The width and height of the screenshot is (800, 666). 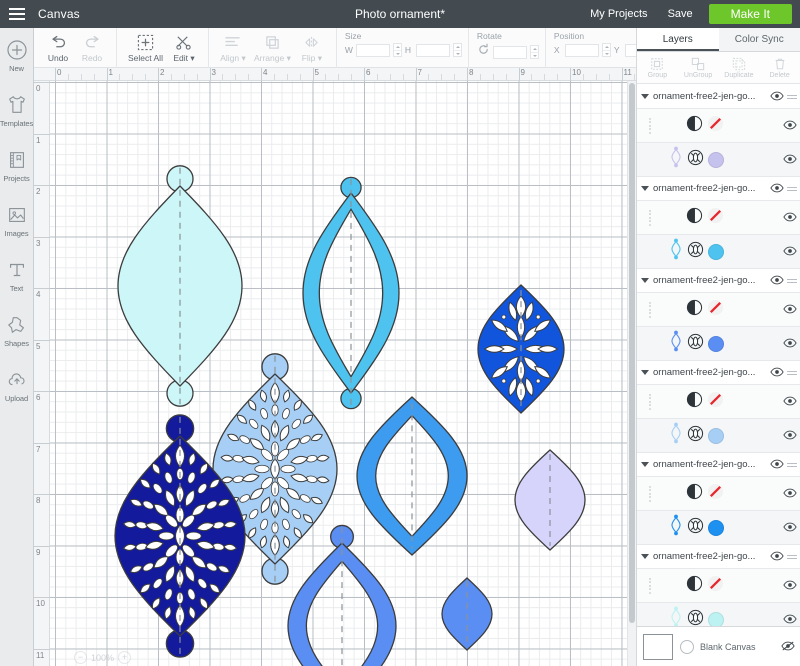 What do you see at coordinates (92, 47) in the screenshot?
I see `redo-button: Redo` at bounding box center [92, 47].